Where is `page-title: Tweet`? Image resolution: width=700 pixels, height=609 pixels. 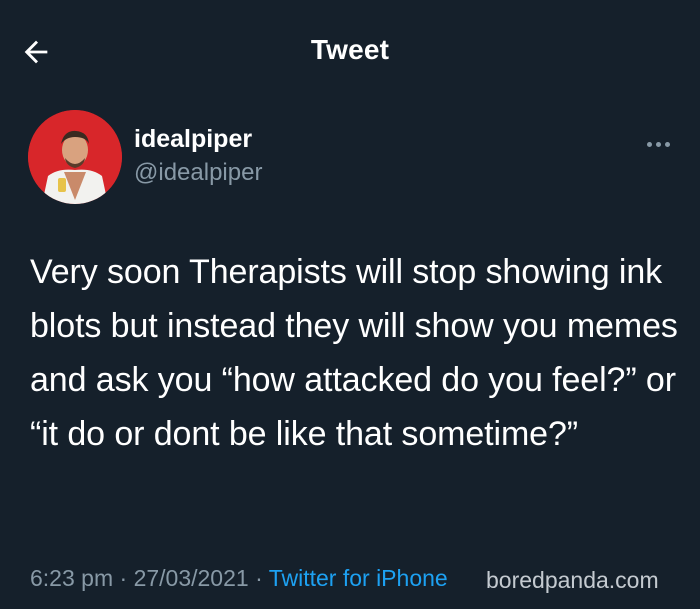
page-title: Tweet is located at coordinates (350, 49).